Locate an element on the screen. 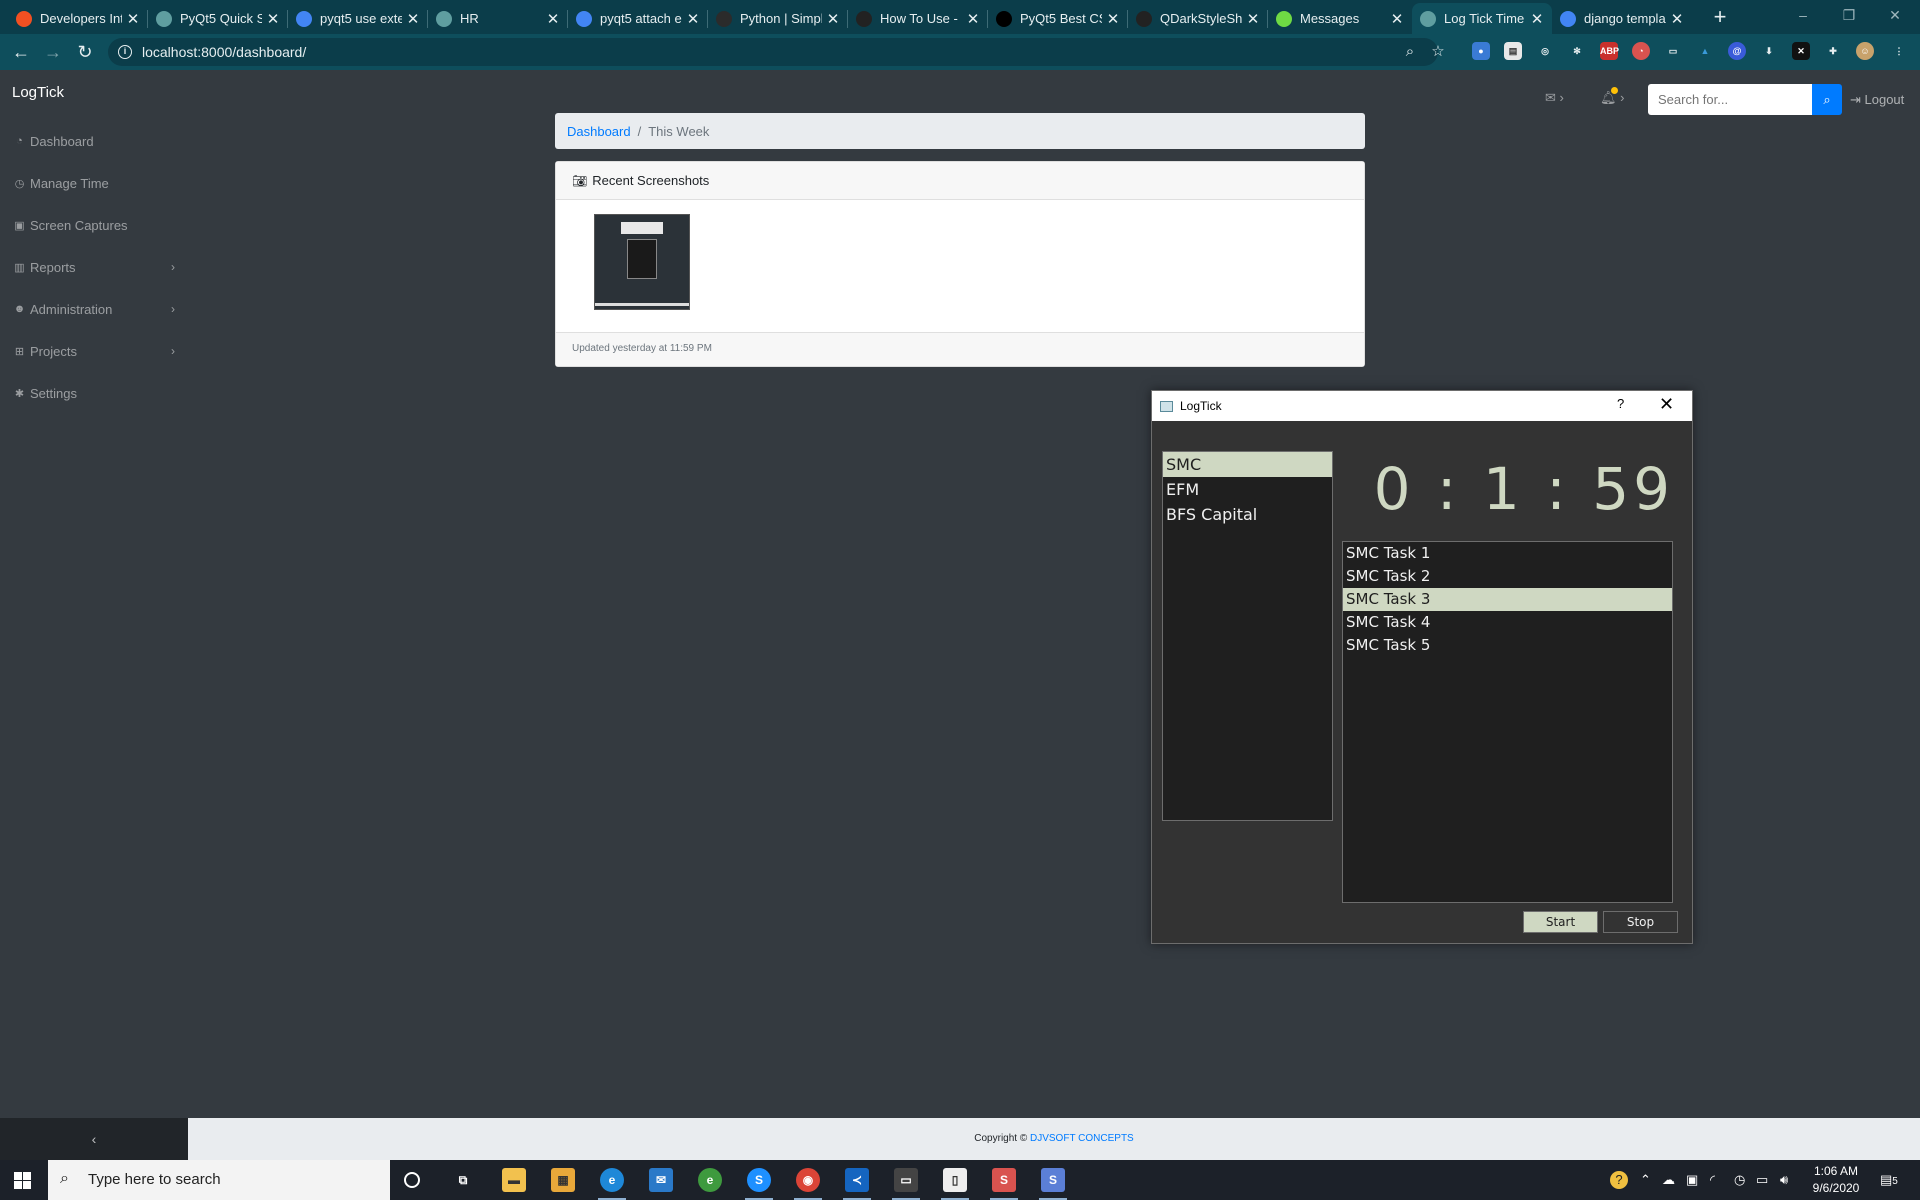  extension-icon: ◎ is located at coordinates (1545, 51).